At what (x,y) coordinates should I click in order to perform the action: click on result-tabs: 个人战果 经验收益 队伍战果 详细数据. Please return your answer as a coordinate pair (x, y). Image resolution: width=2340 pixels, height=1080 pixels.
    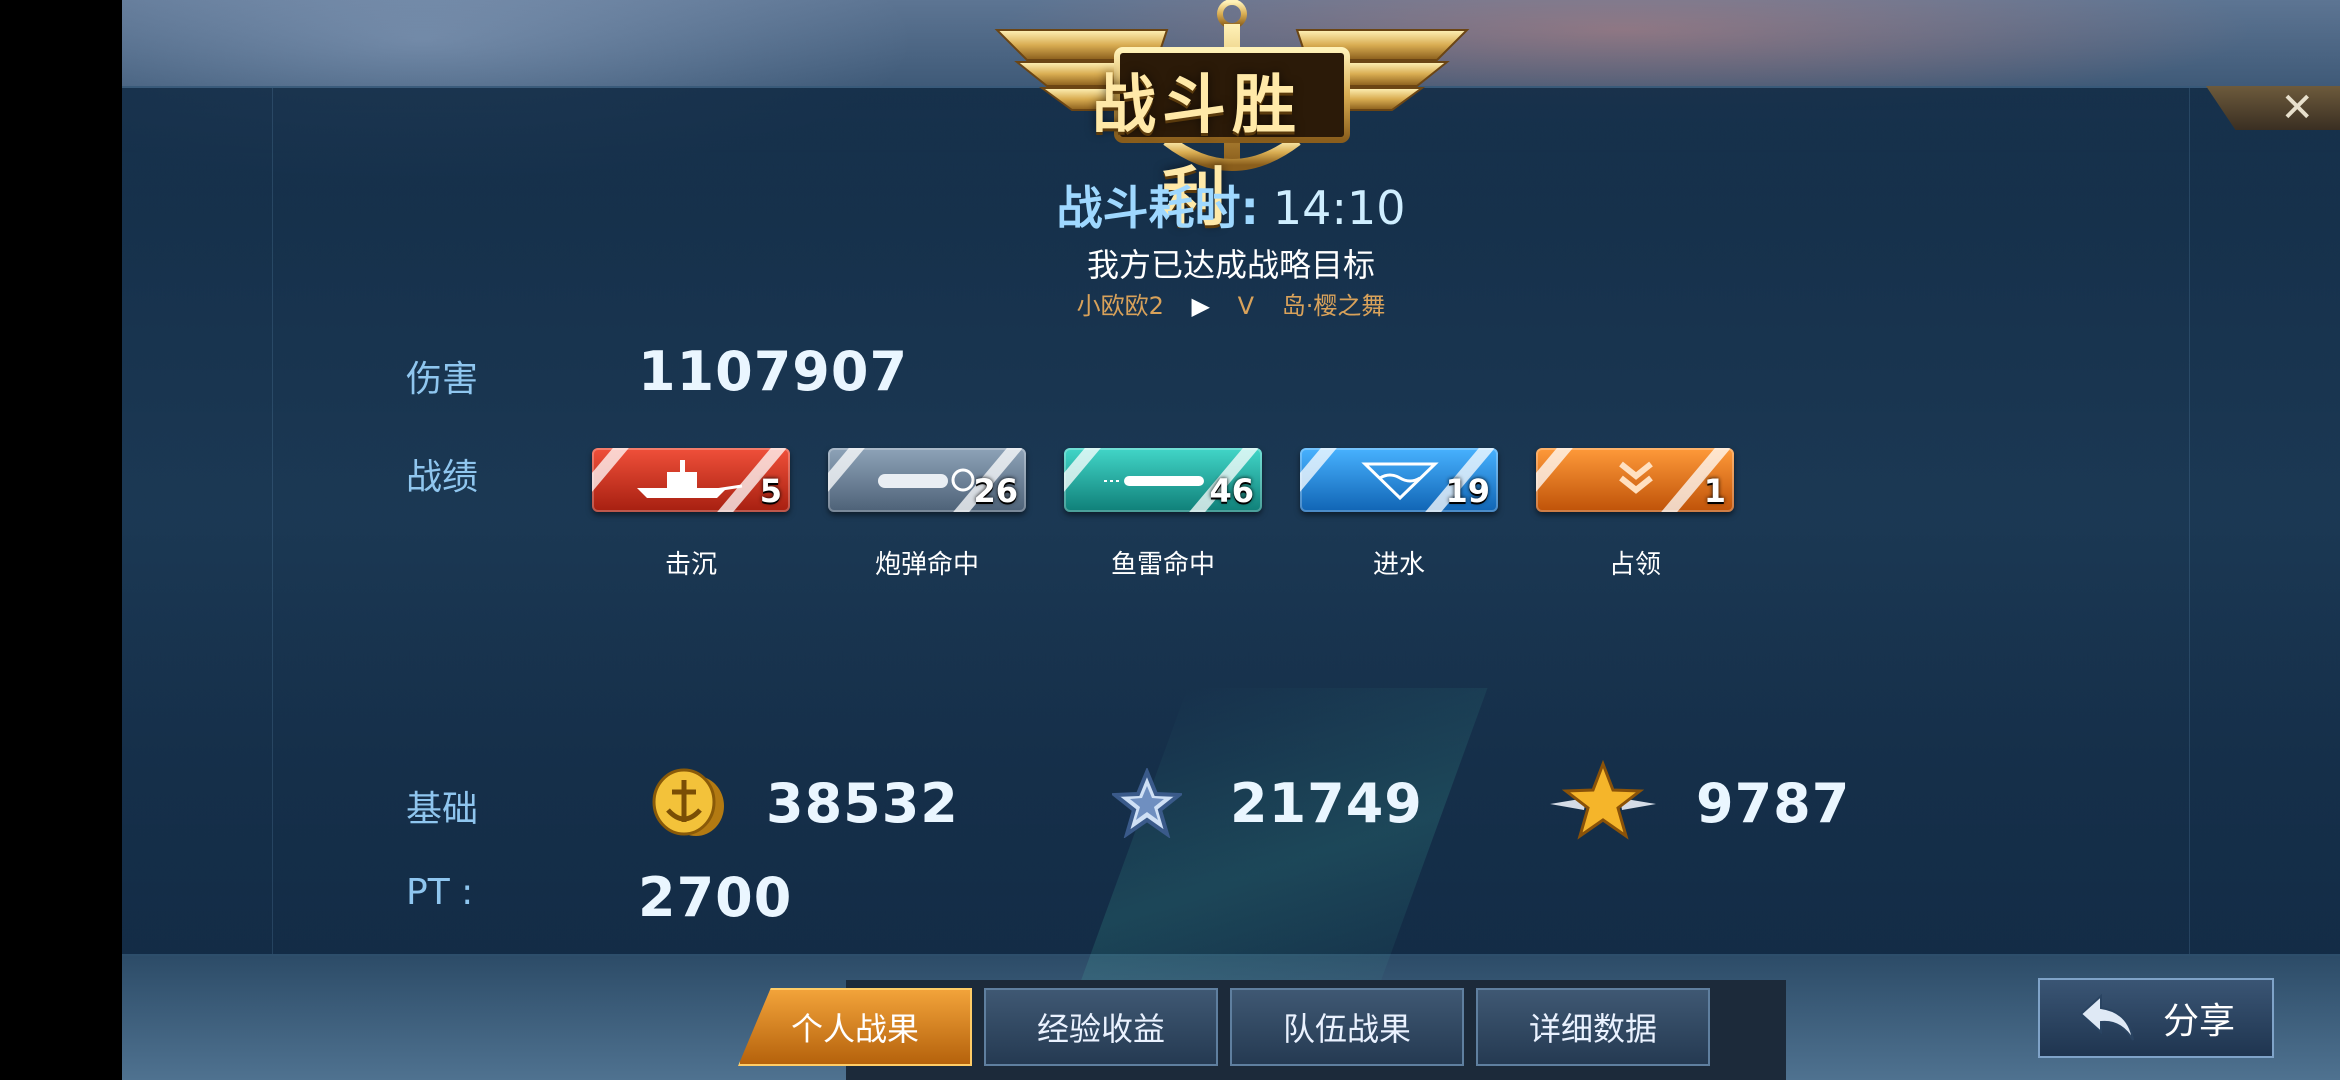
    Looking at the image, I should click on (1308, 1030).